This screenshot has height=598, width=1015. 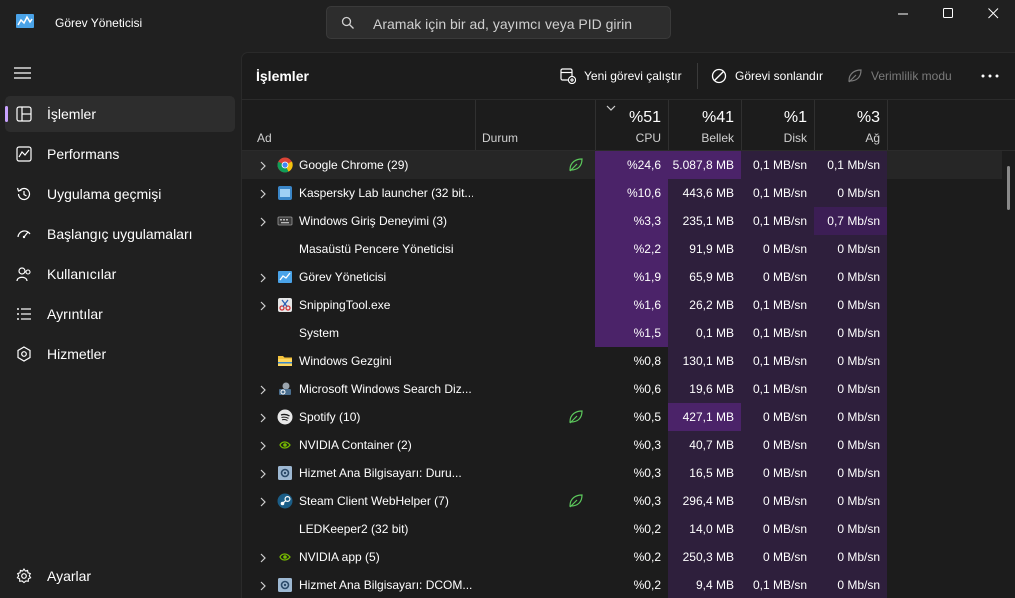 I want to click on disk-cell: 0 MB/sn, so click(x=777, y=529).